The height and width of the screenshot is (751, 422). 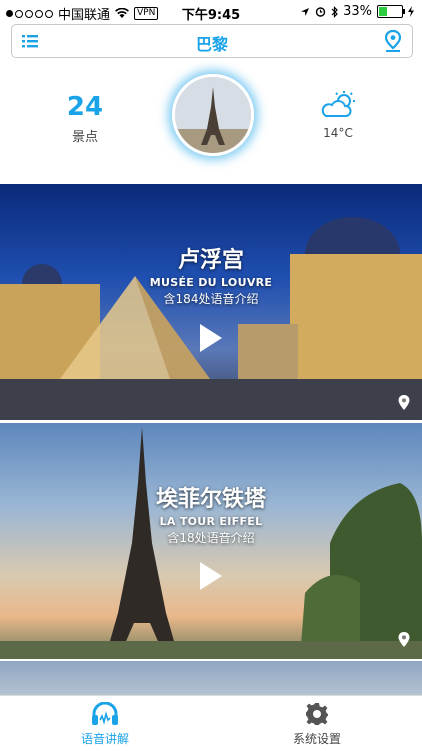 I want to click on city-avatar, so click(x=213, y=115).